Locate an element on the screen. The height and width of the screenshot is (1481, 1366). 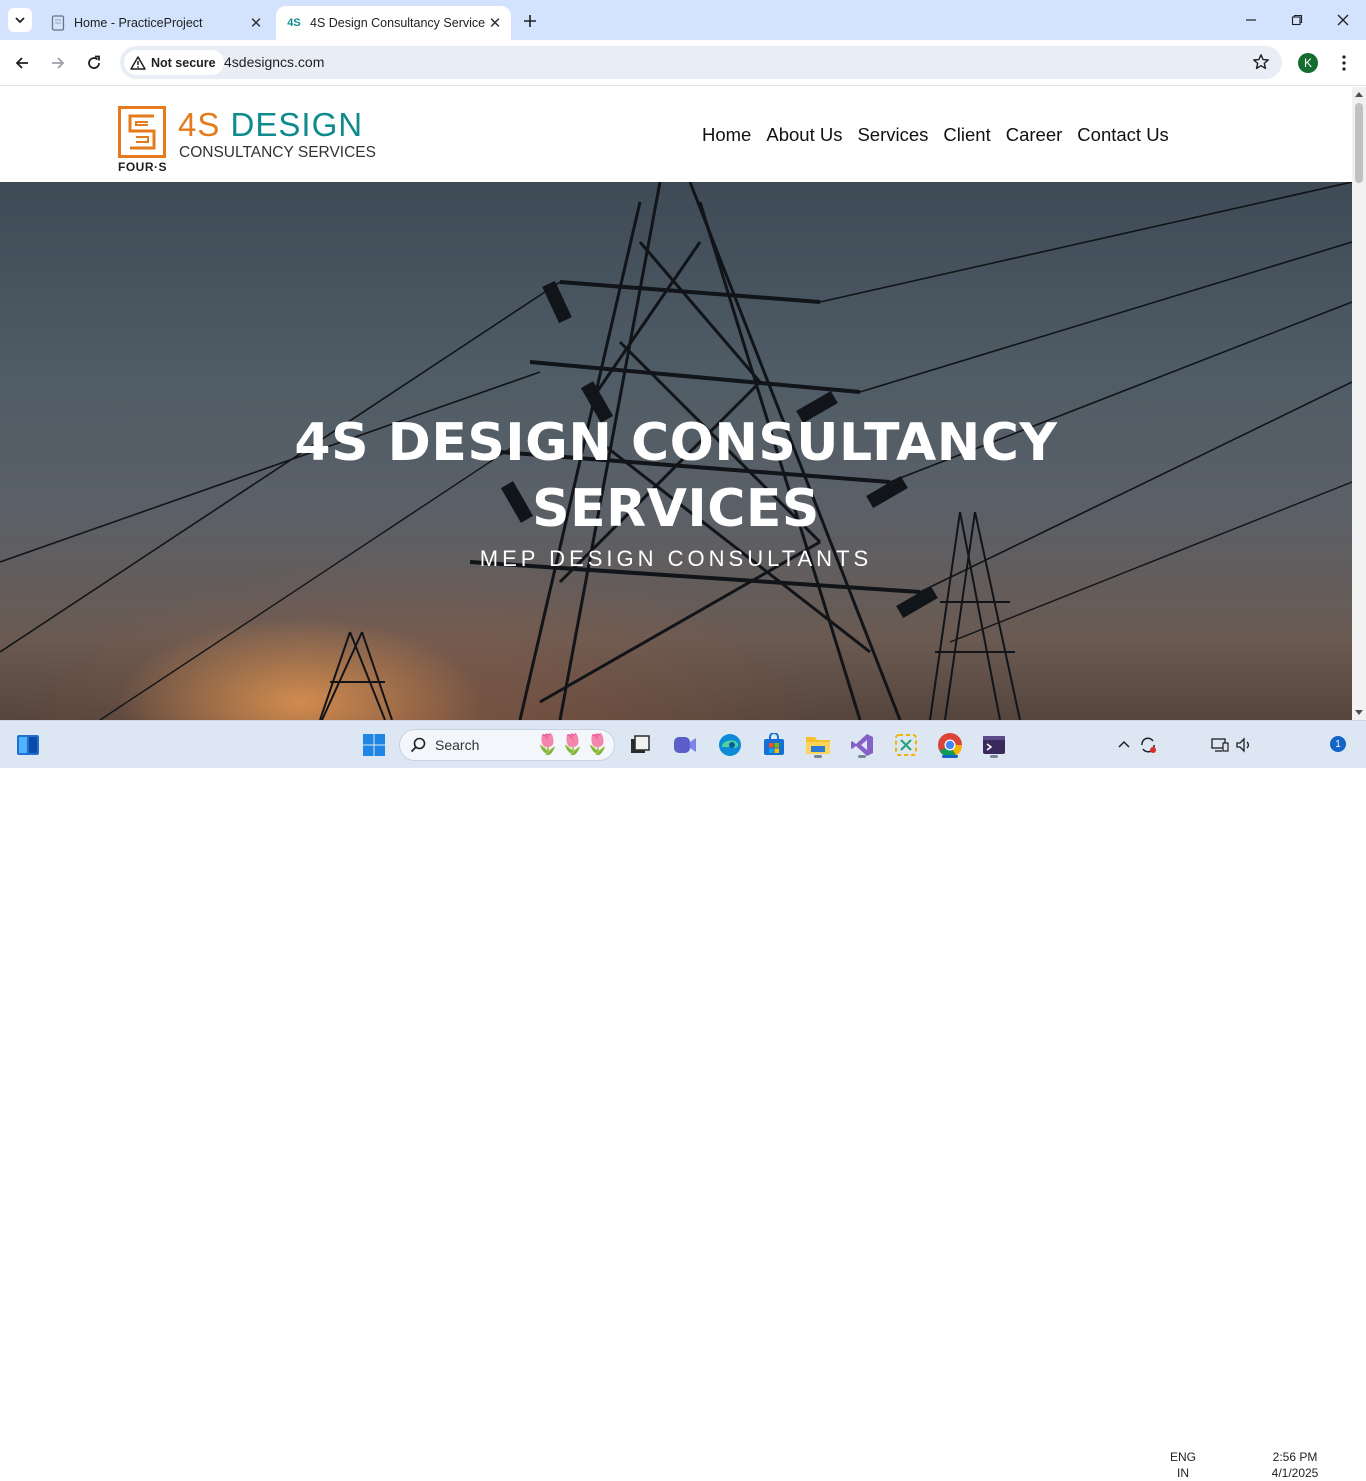
page-scrollbar is located at coordinates (1359, 403).